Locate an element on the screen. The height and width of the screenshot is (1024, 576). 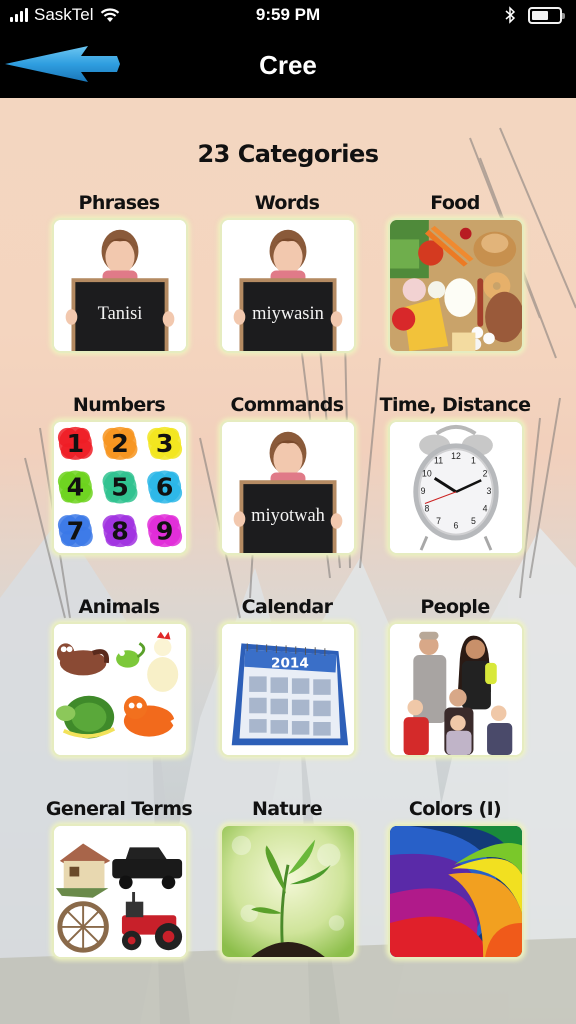
category-image-family-photo is located at coordinates (456, 689).